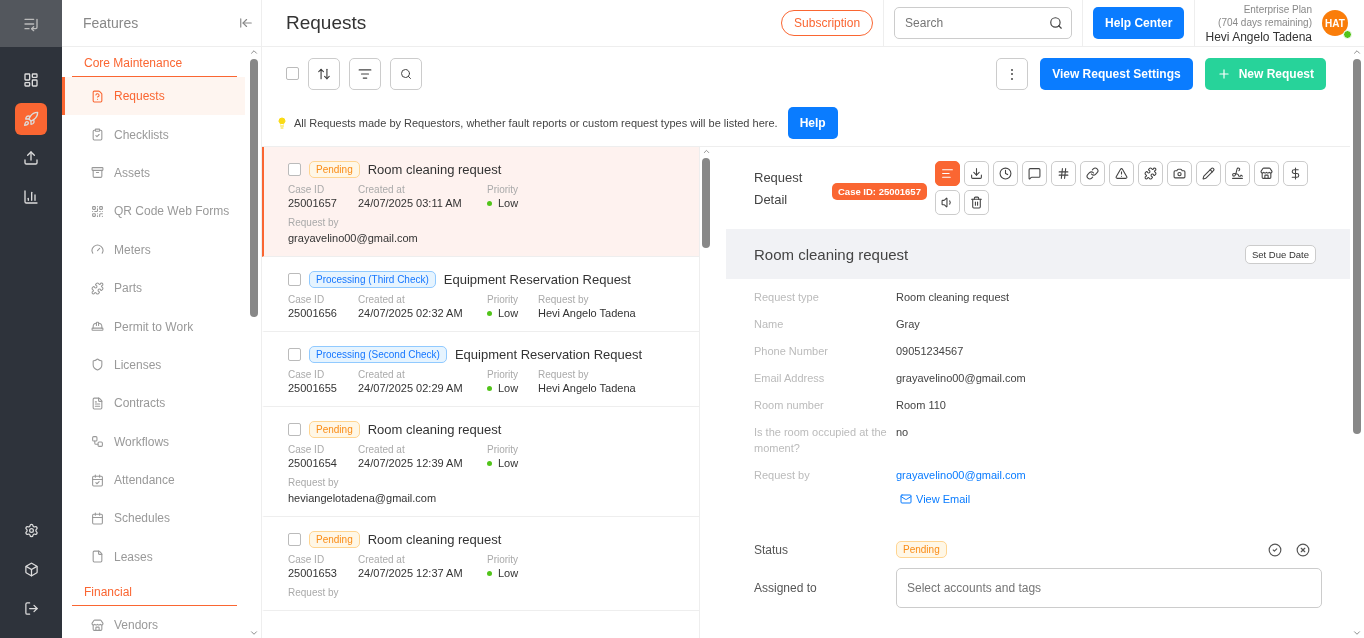 Image resolution: width=1364 pixels, height=638 pixels. I want to click on workflow-icon, so click(97, 442).